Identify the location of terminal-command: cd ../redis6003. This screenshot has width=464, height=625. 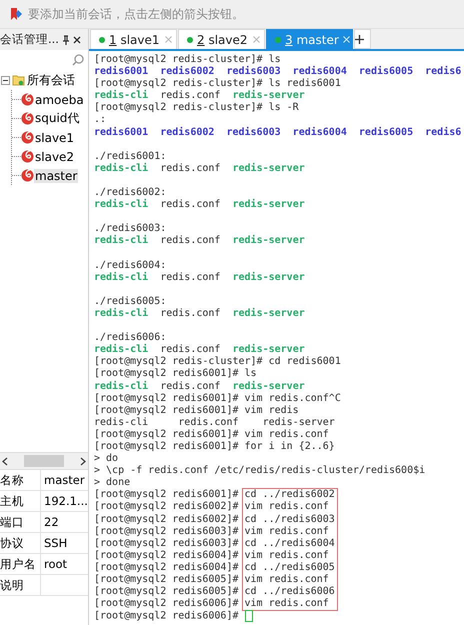
(289, 520).